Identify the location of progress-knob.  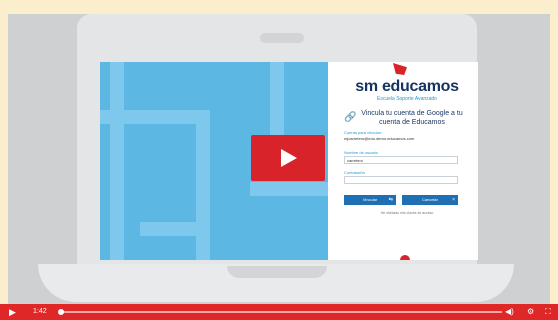
(61, 312).